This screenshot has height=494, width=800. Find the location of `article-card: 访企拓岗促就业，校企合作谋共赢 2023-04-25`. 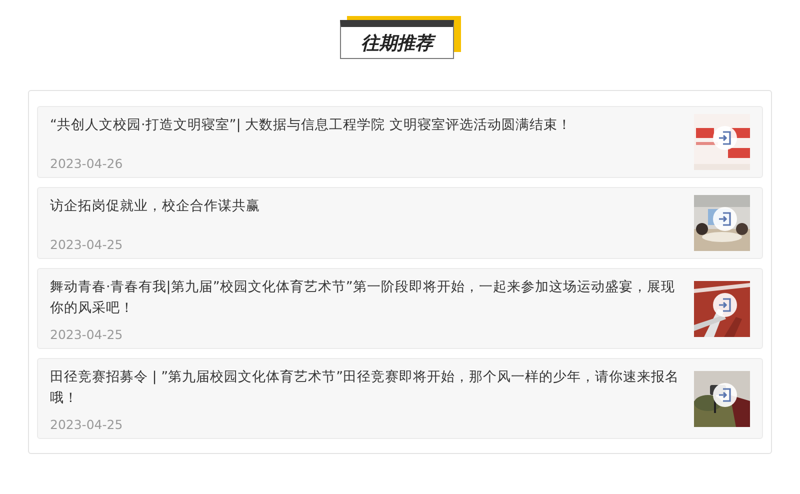

article-card: 访企拓岗促就业，校企合作谋共赢 2023-04-25 is located at coordinates (400, 223).